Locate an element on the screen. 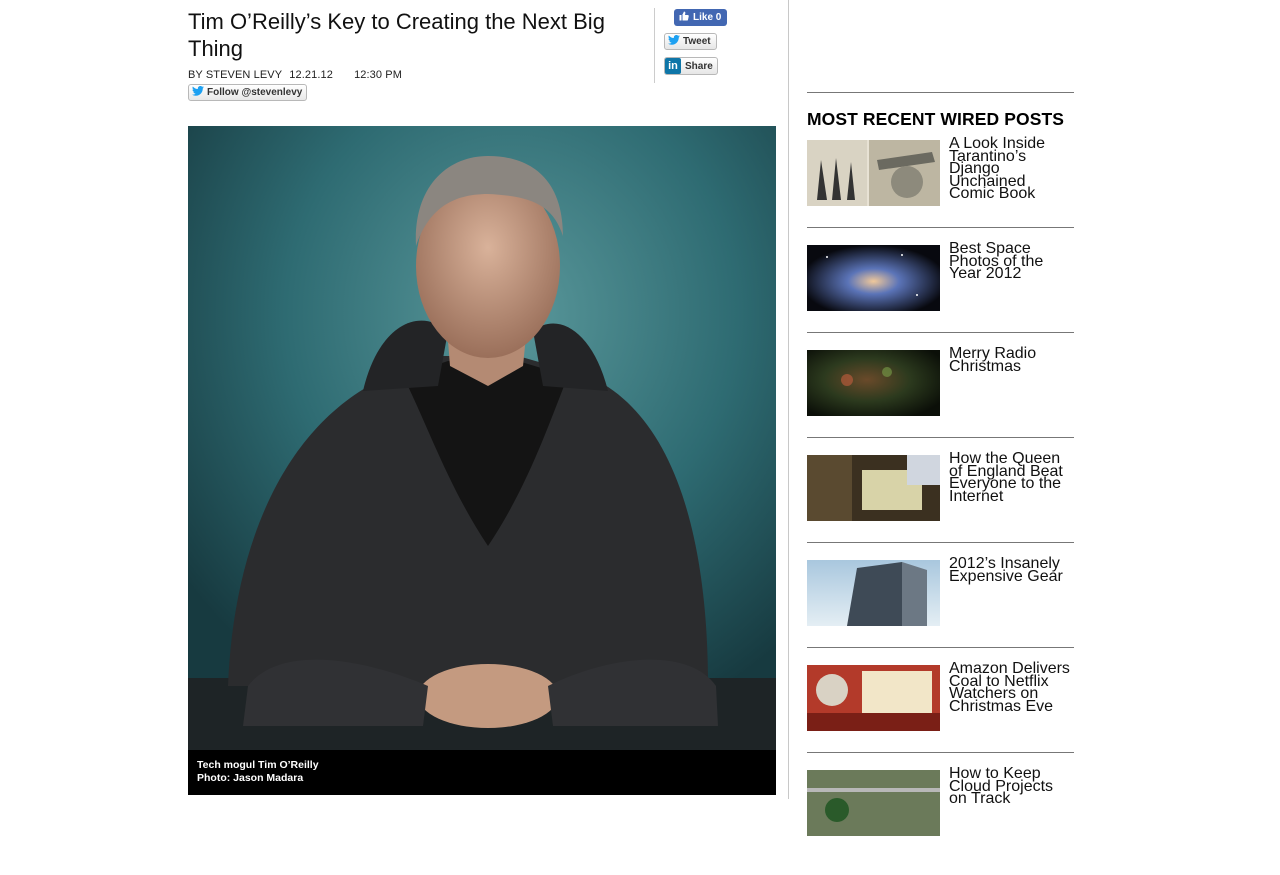  publish-time: 12:30 PM is located at coordinates (378, 75).